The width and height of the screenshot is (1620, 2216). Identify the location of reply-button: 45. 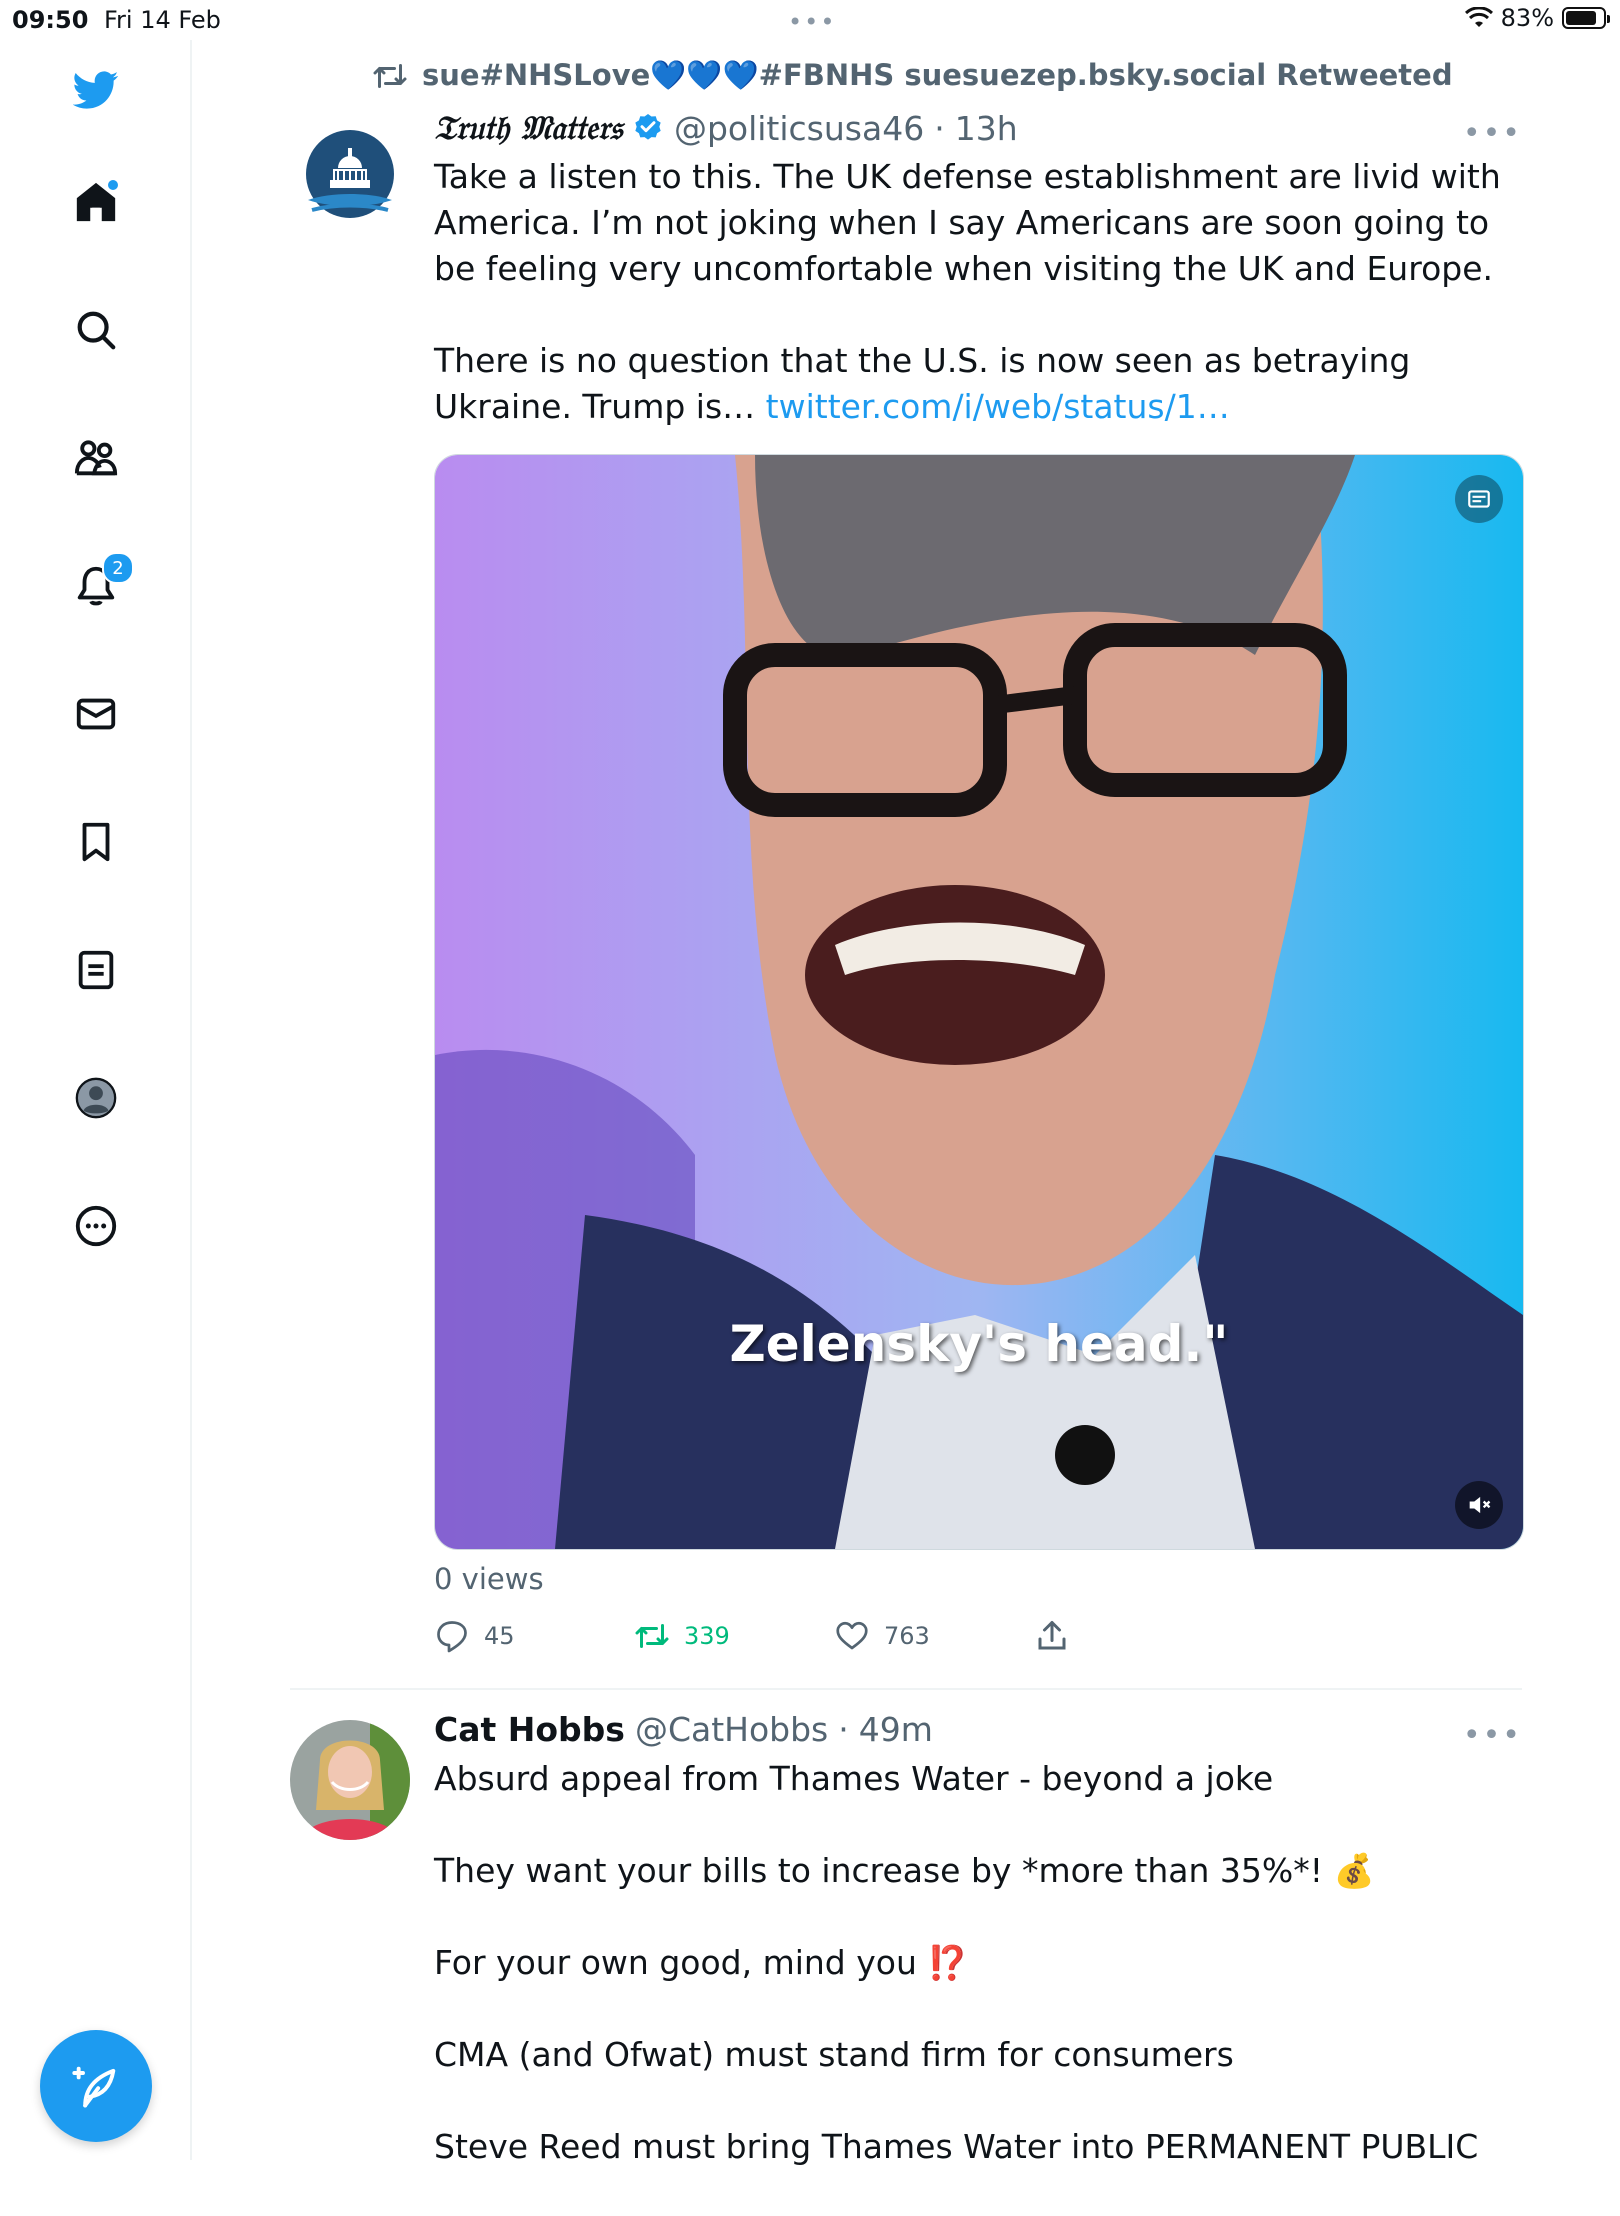
(474, 1636).